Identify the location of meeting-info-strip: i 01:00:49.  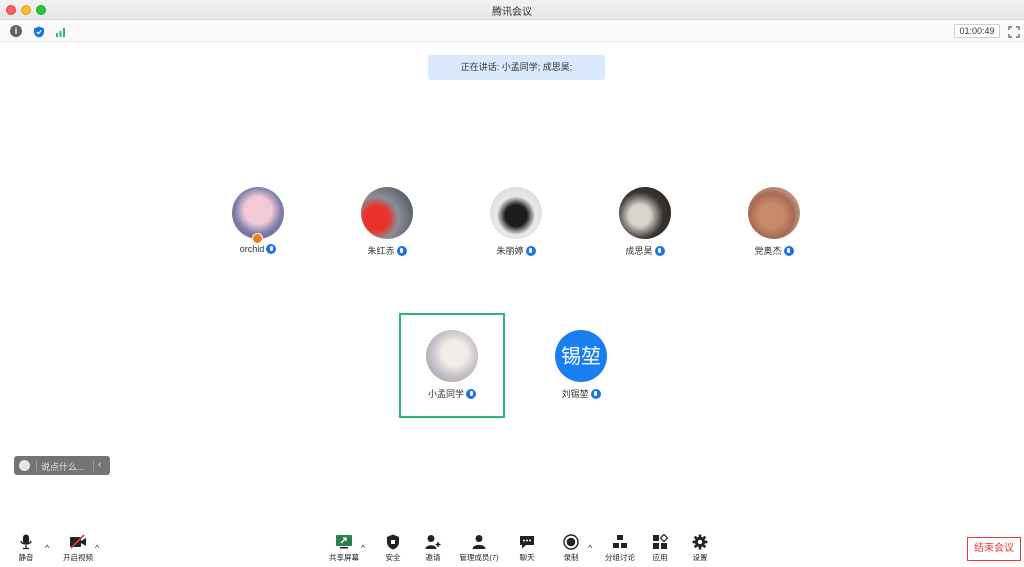
(512, 31).